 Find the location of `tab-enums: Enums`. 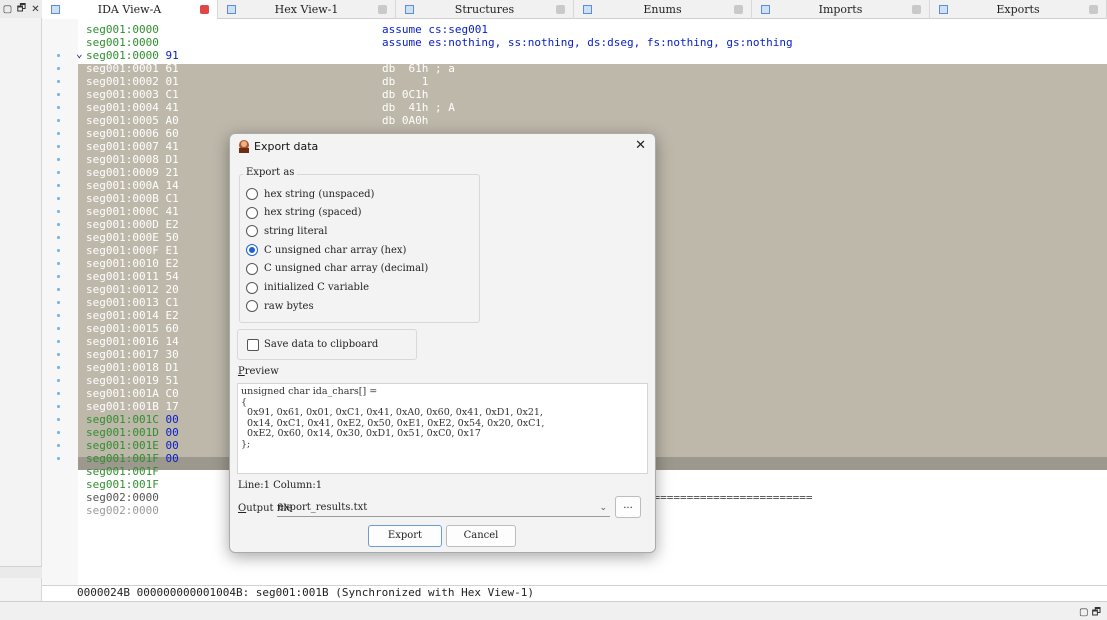

tab-enums: Enums is located at coordinates (663, 9).